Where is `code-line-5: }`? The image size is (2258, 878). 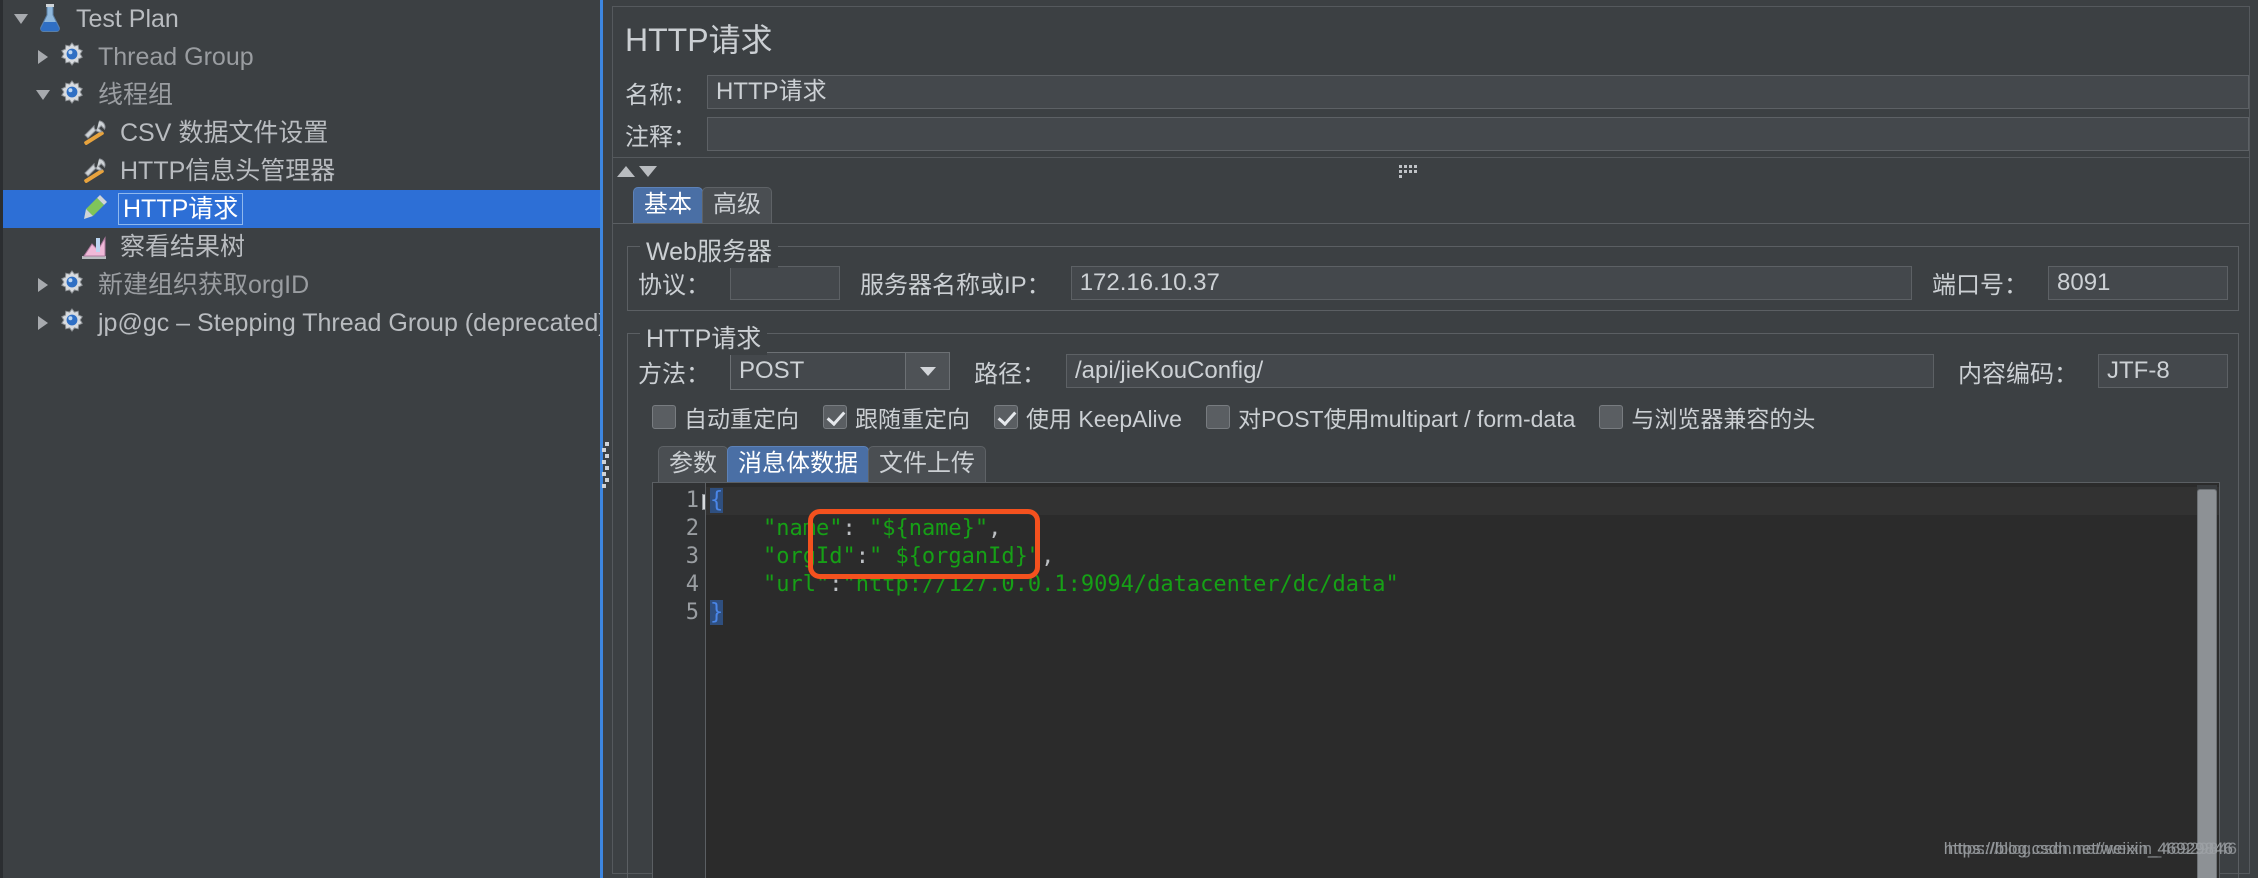 code-line-5: } is located at coordinates (1462, 613).